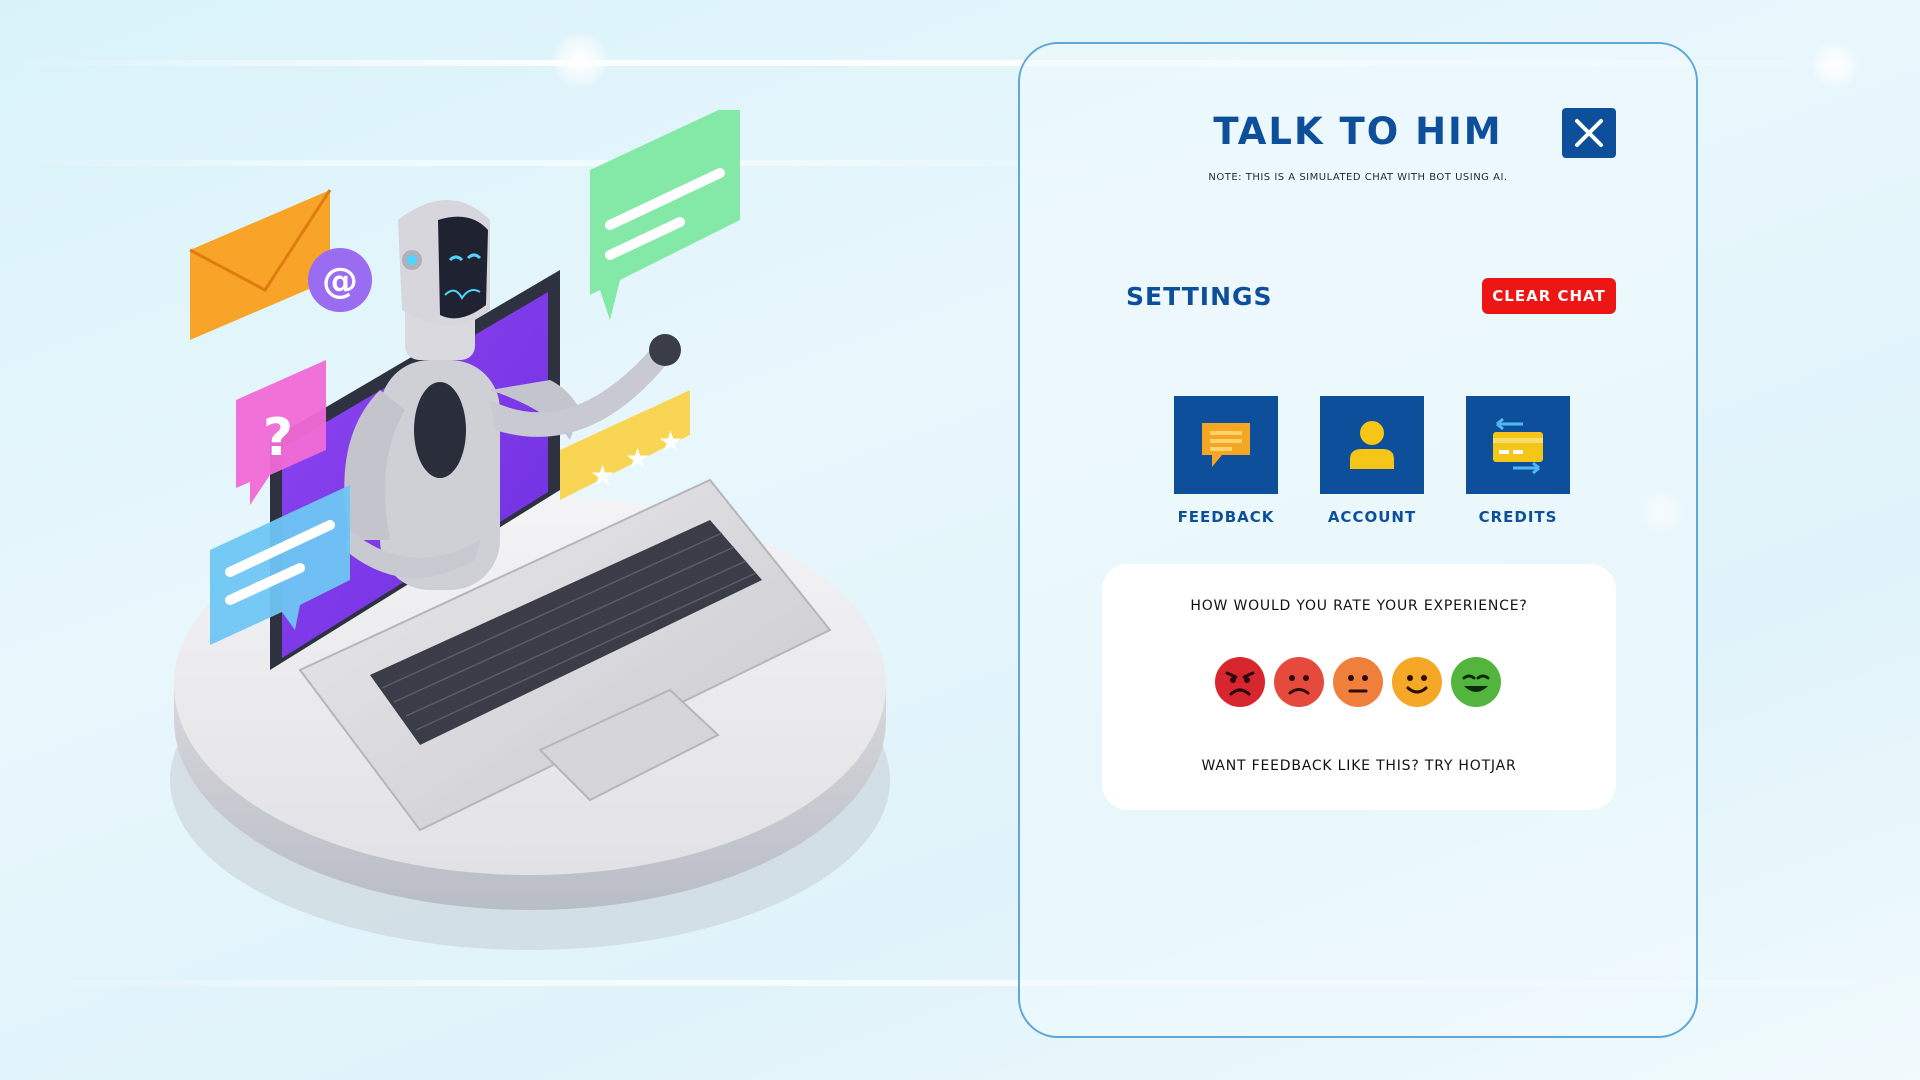 The image size is (1920, 1080). I want to click on neutral-face-icon, so click(1358, 682).